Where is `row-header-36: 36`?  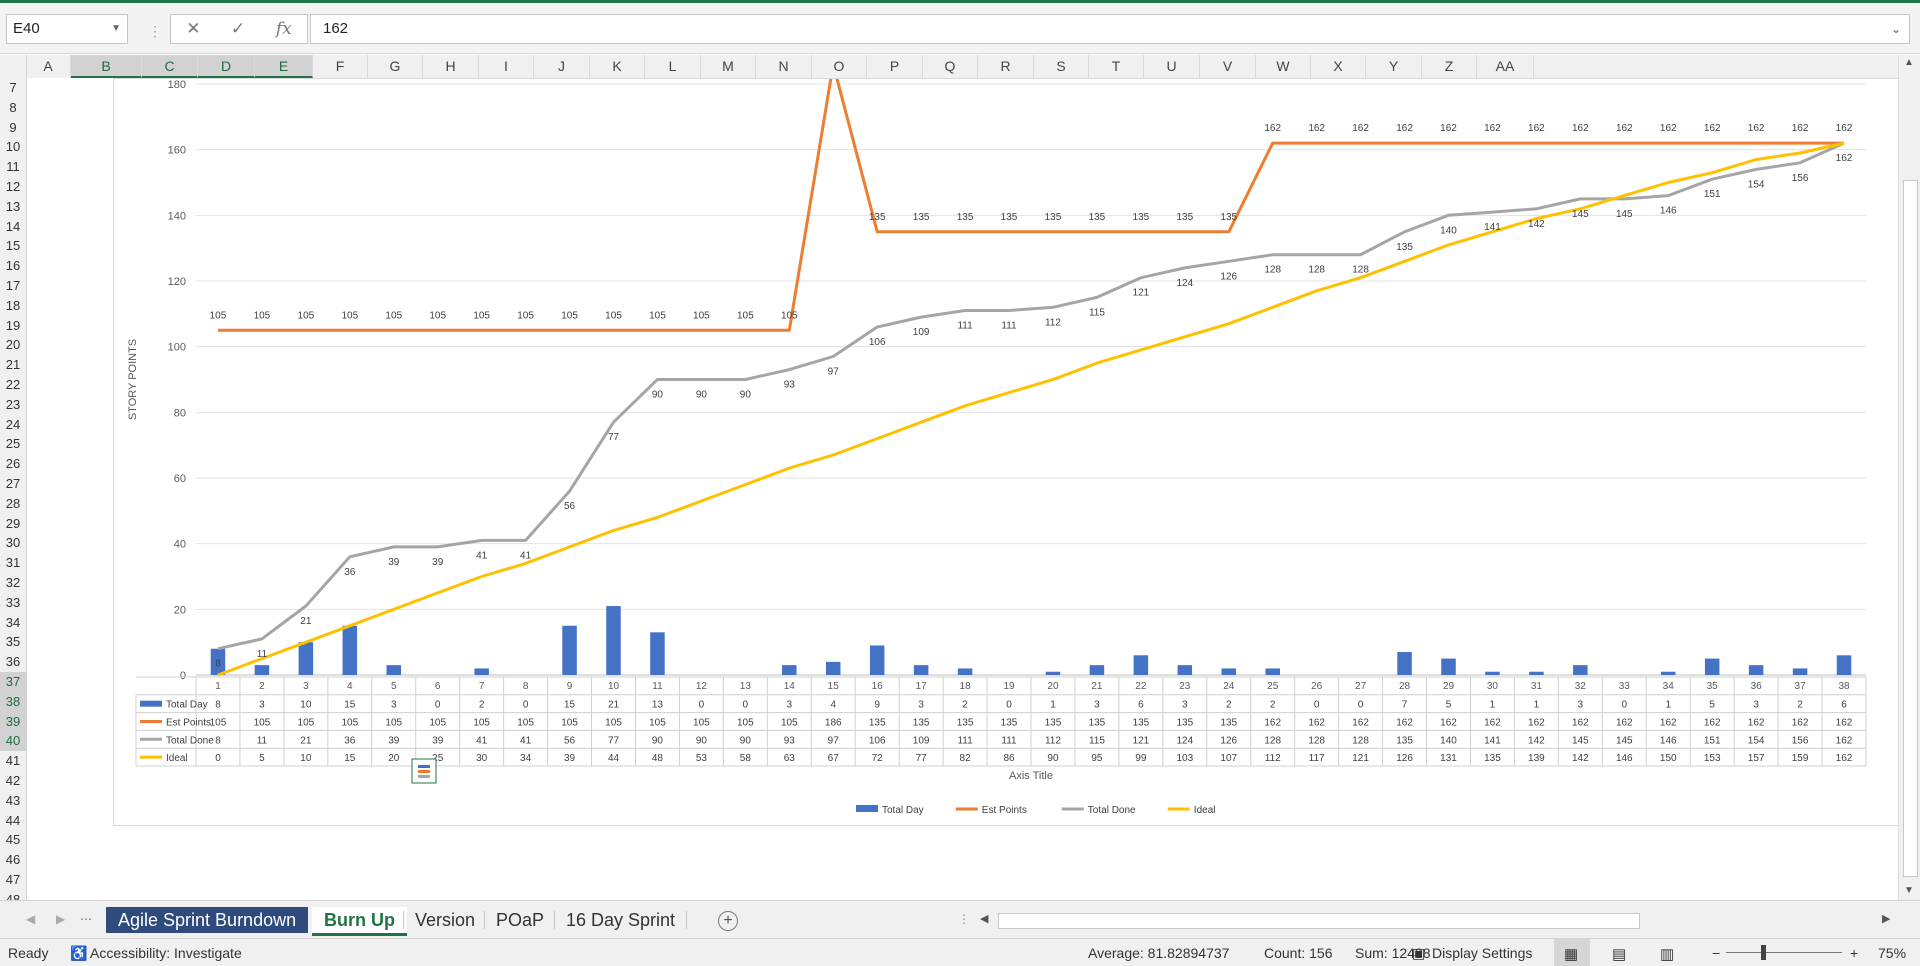 row-header-36: 36 is located at coordinates (13, 662).